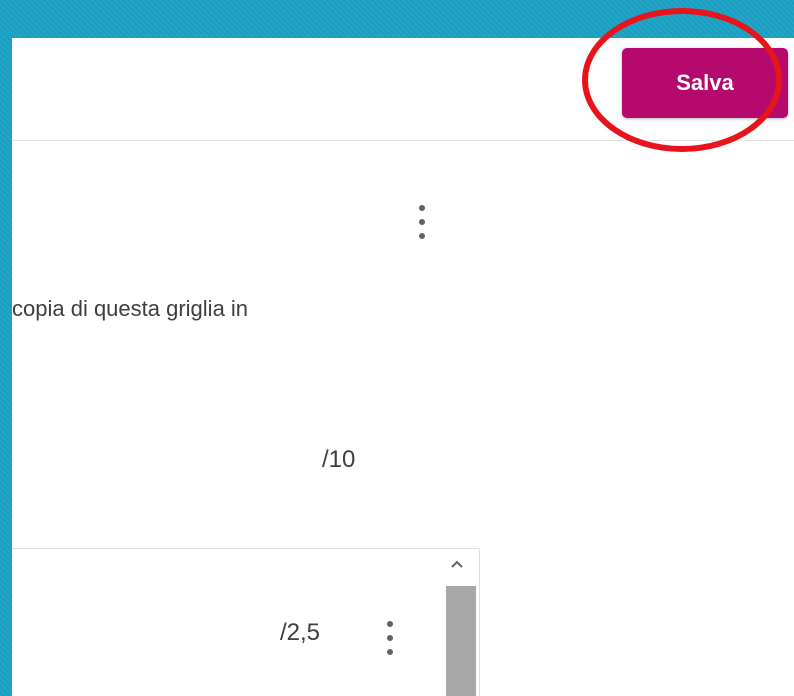  What do you see at coordinates (390, 638) in the screenshot?
I see `criterion-more-options-icon` at bounding box center [390, 638].